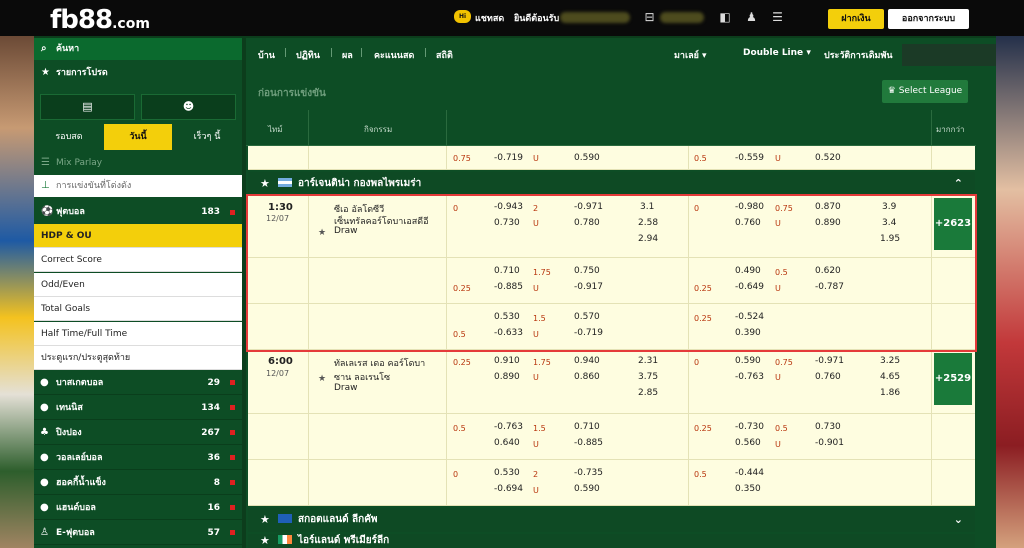  What do you see at coordinates (507, 361) in the screenshot?
I see `odds-value: 0.910` at bounding box center [507, 361].